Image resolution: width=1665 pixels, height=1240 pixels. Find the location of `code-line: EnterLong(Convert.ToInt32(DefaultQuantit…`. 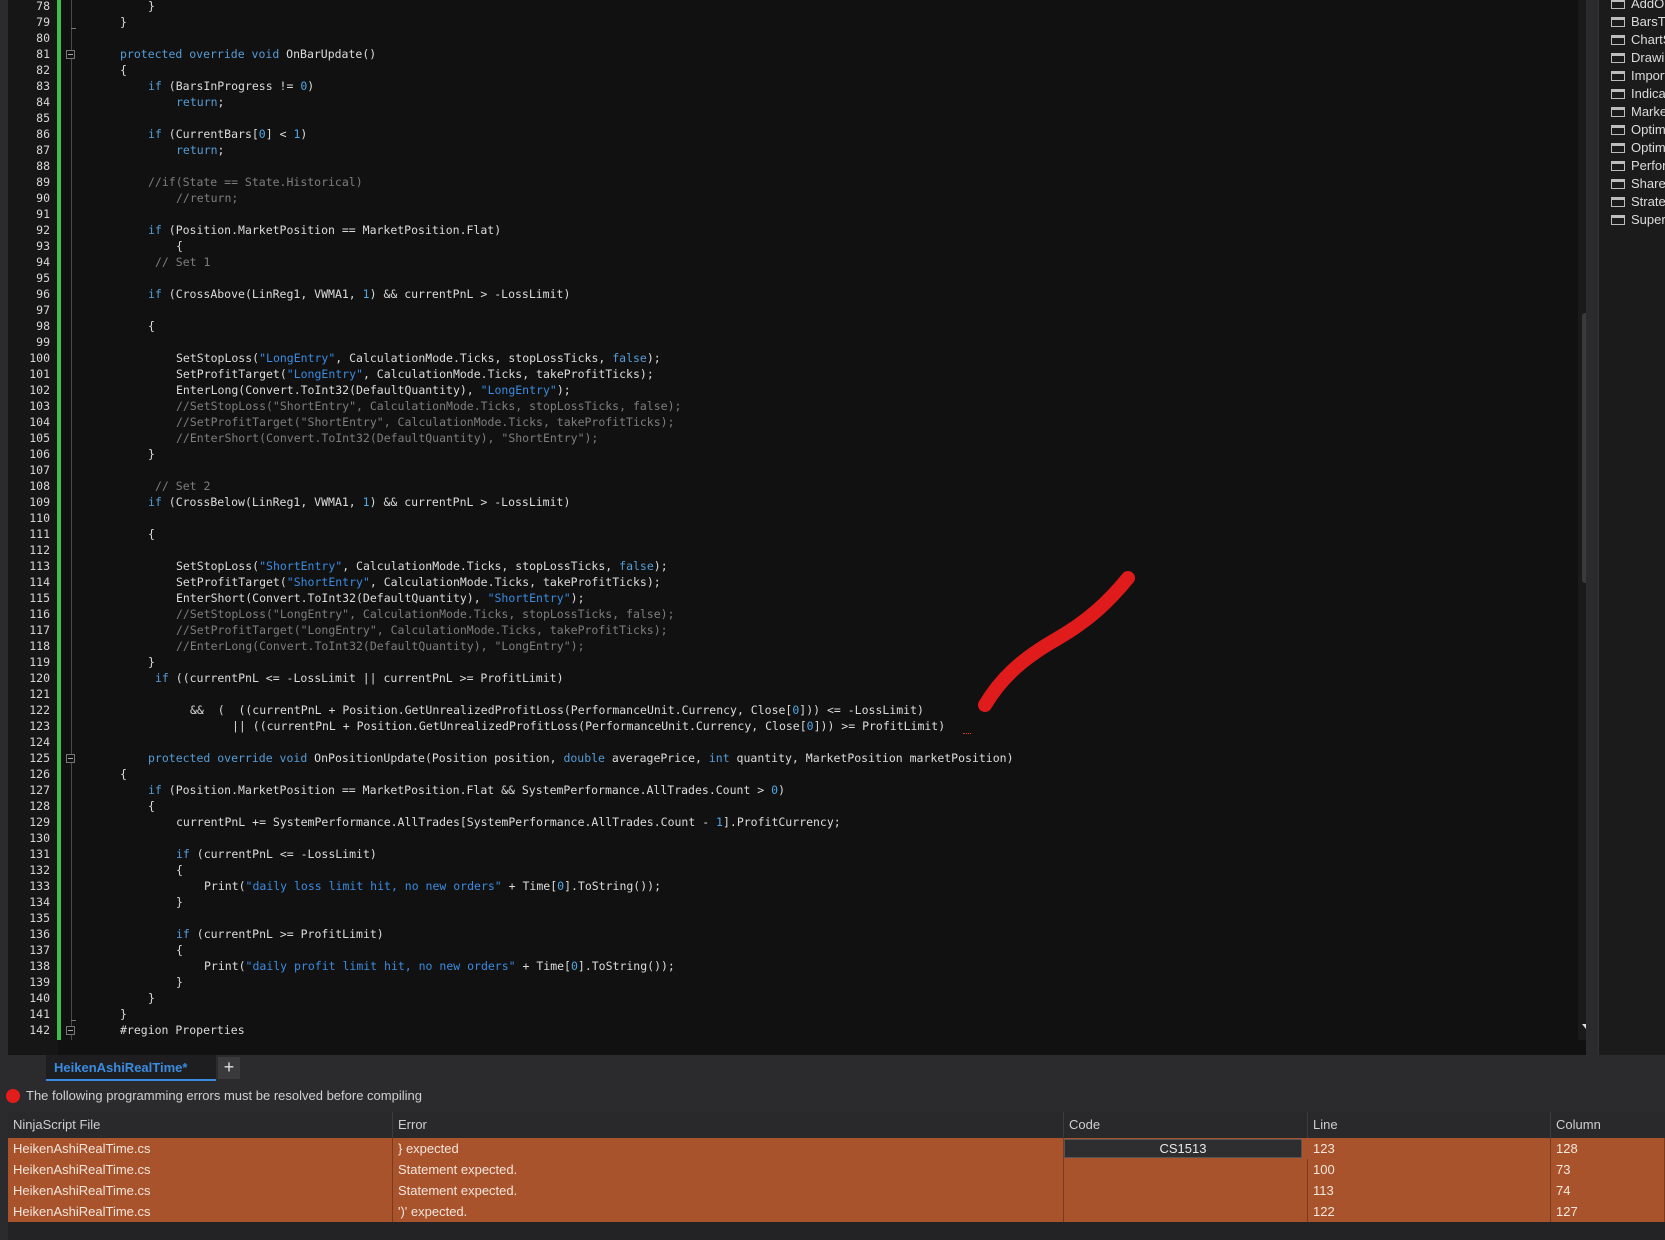

code-line: EnterLong(Convert.ToInt32(DefaultQuantit… is located at coordinates (373, 390).